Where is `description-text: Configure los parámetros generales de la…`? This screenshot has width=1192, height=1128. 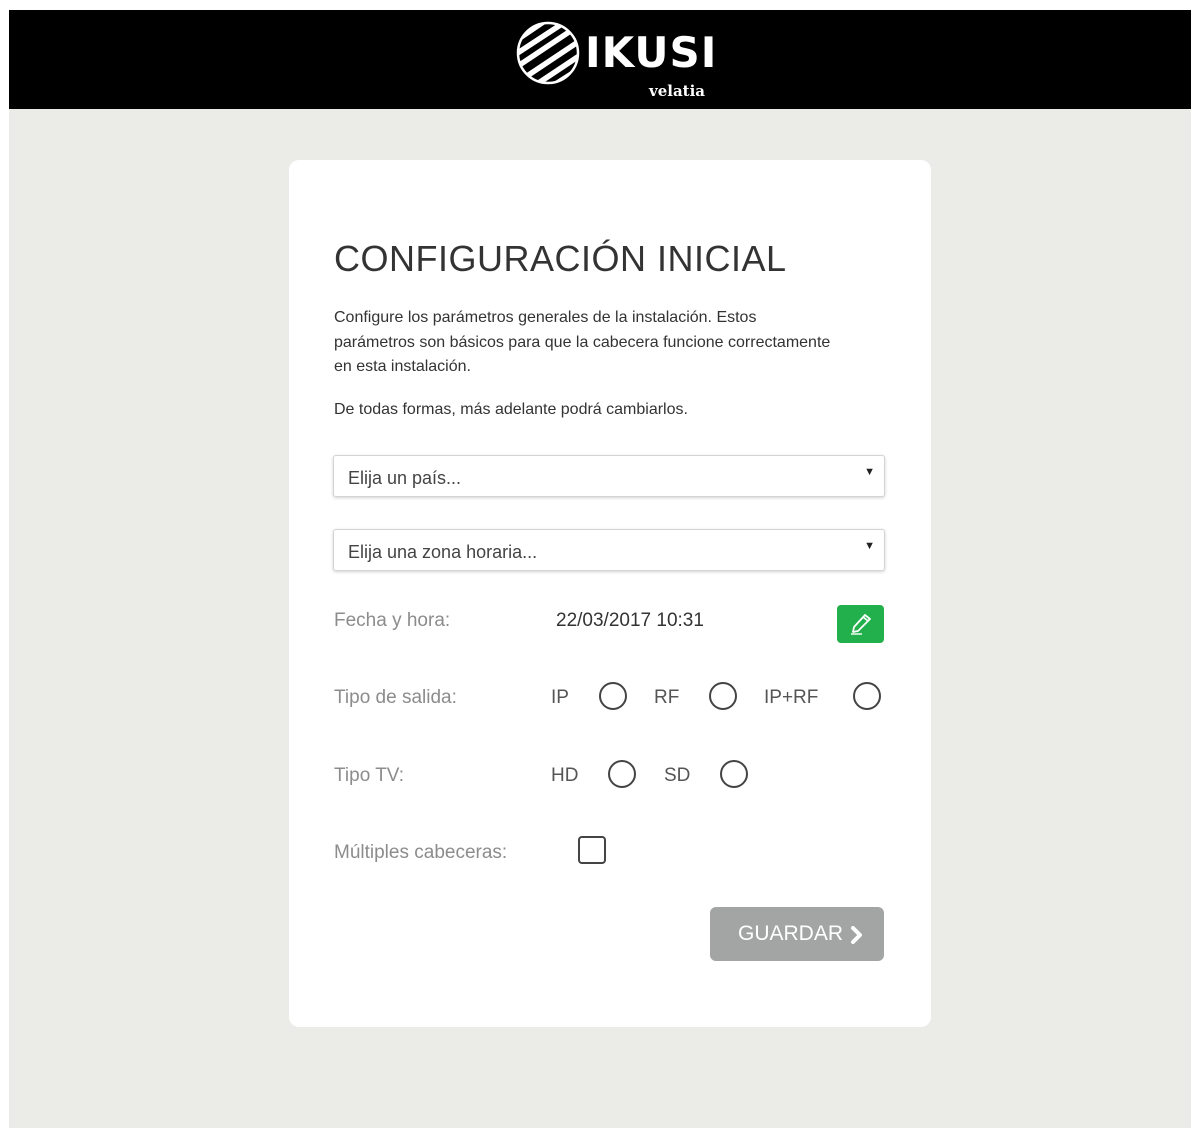 description-text: Configure los parámetros generales de la… is located at coordinates (582, 342).